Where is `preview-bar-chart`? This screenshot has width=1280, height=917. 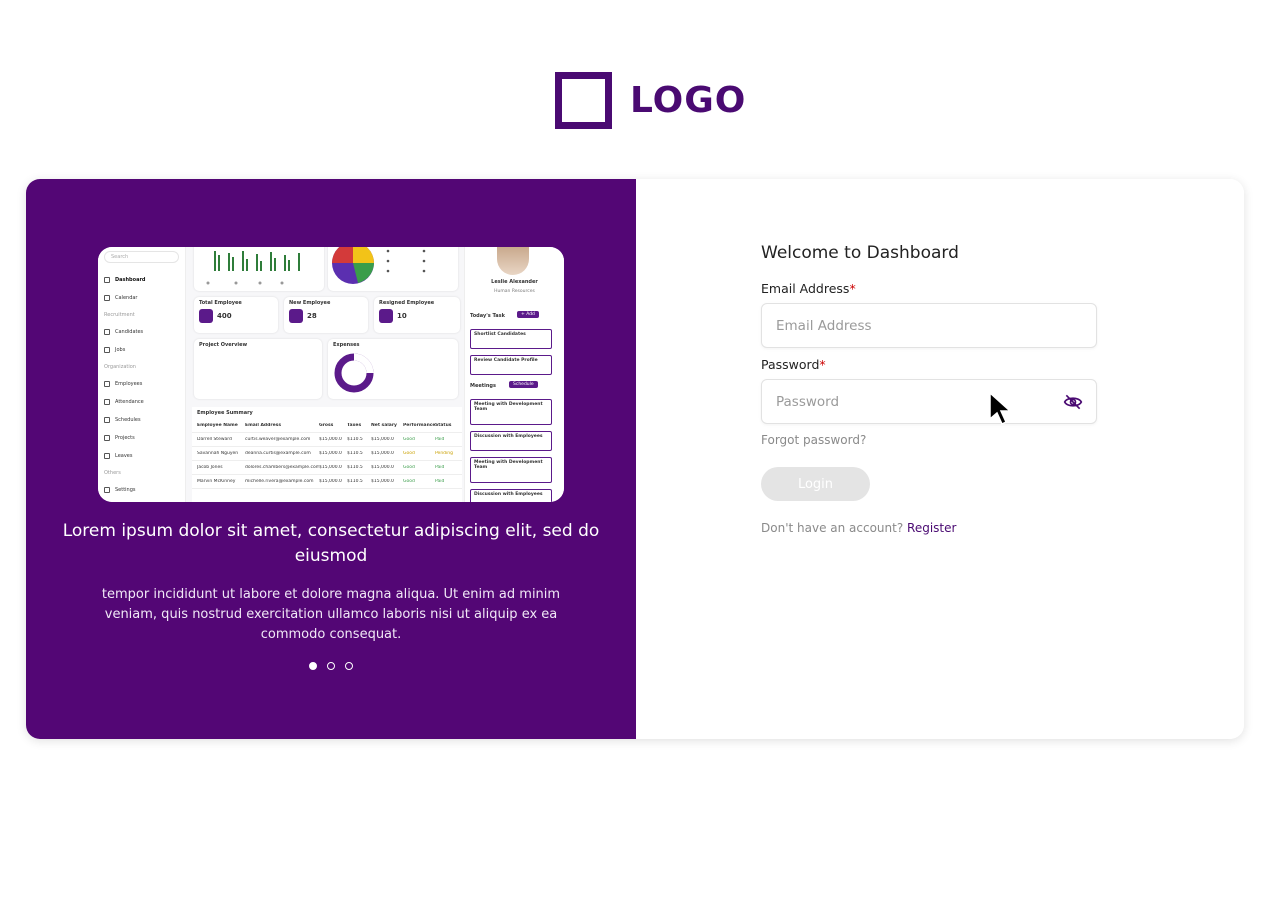
preview-bar-chart is located at coordinates (259, 269).